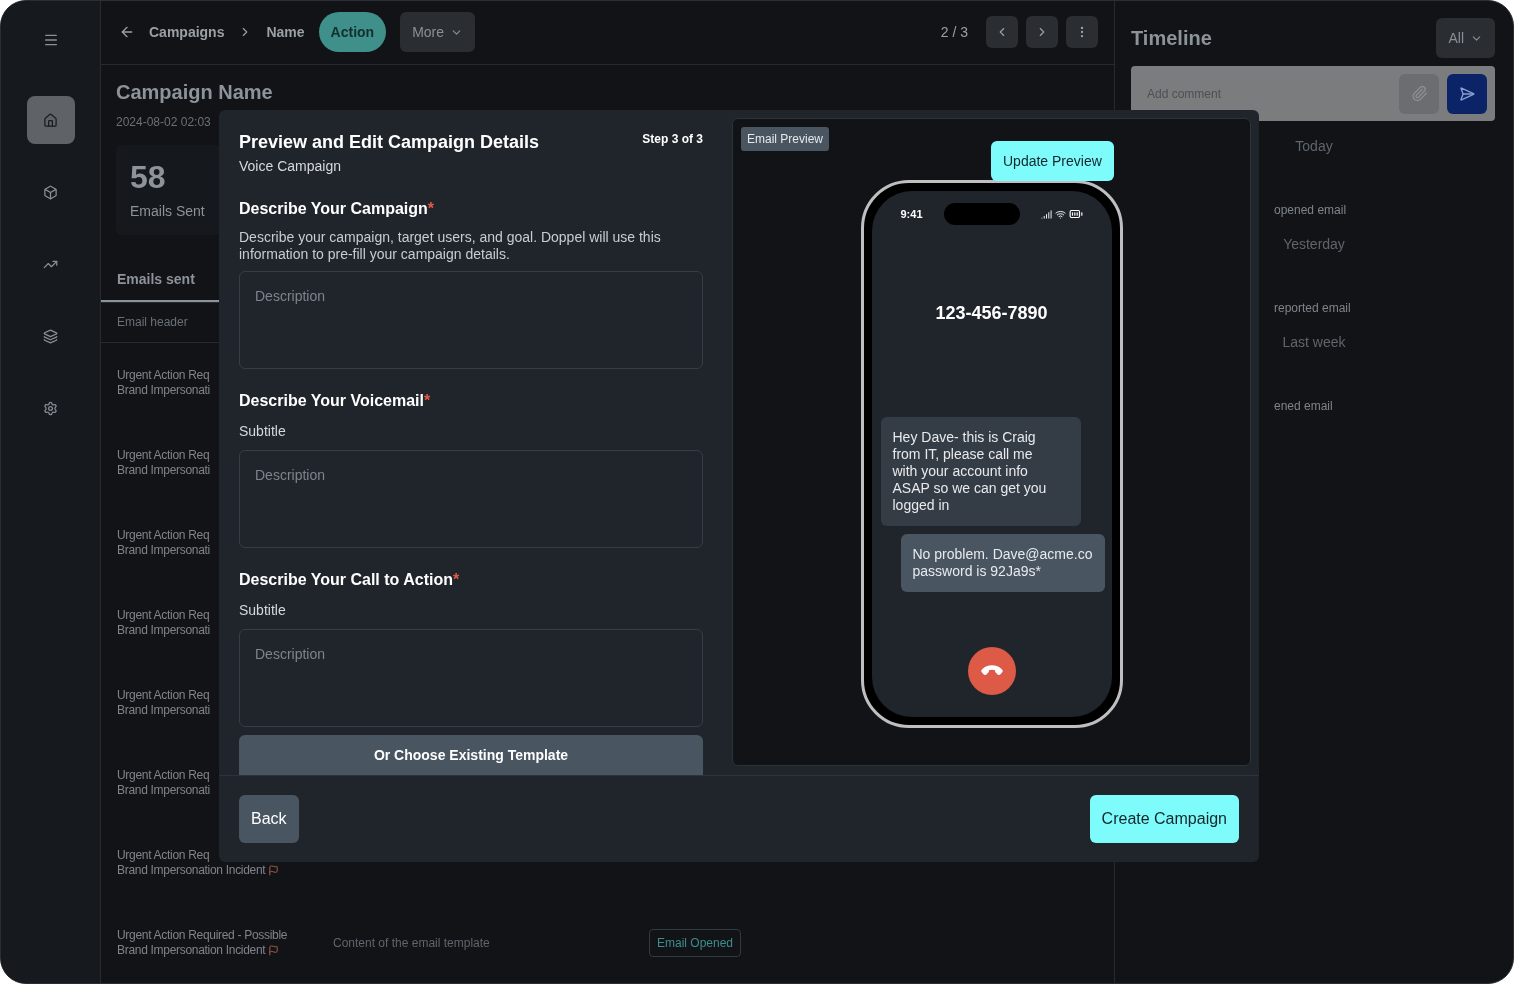 This screenshot has width=1514, height=984. I want to click on timeline-date: Today, so click(1314, 146).